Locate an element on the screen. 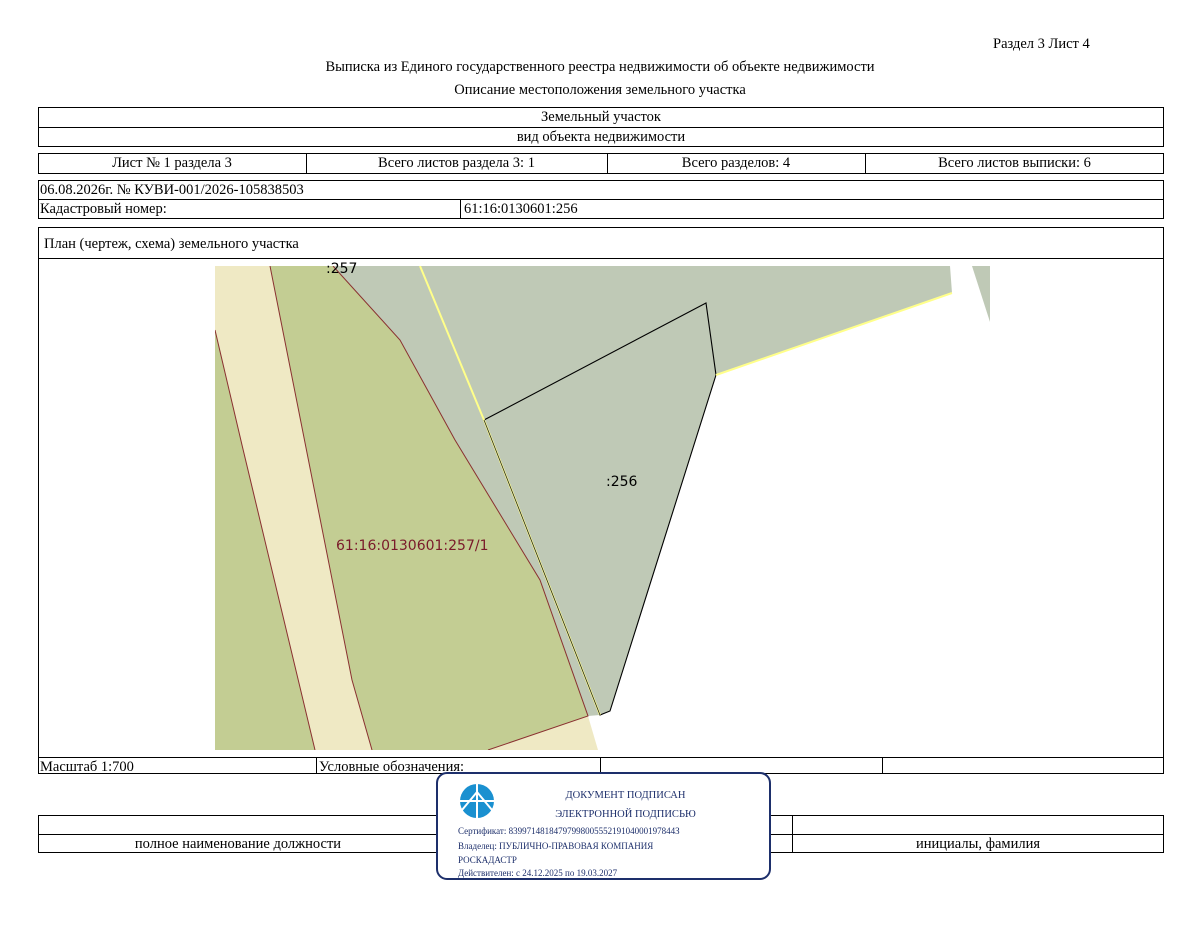 The width and height of the screenshot is (1200, 928). position-caption: полное наименование должности is located at coordinates (238, 844).